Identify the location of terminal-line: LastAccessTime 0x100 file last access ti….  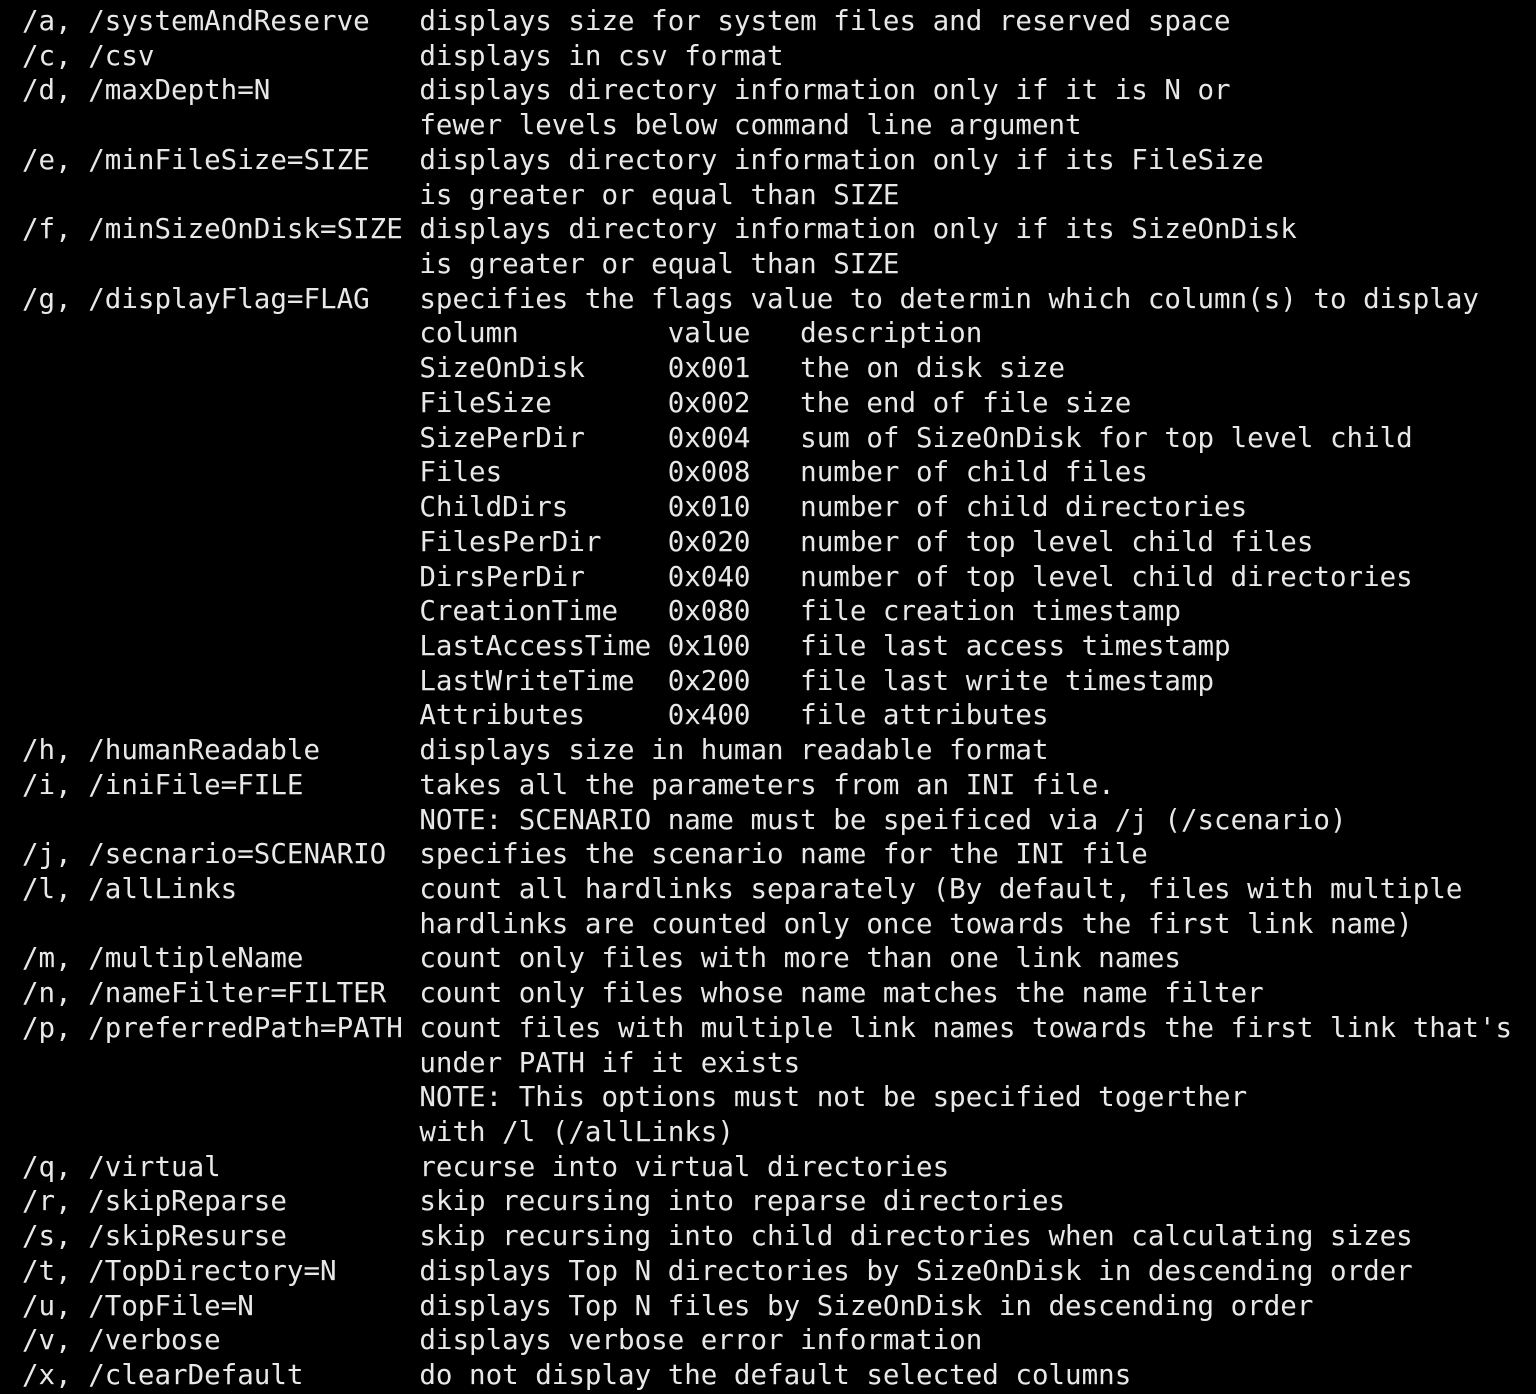
(626, 645).